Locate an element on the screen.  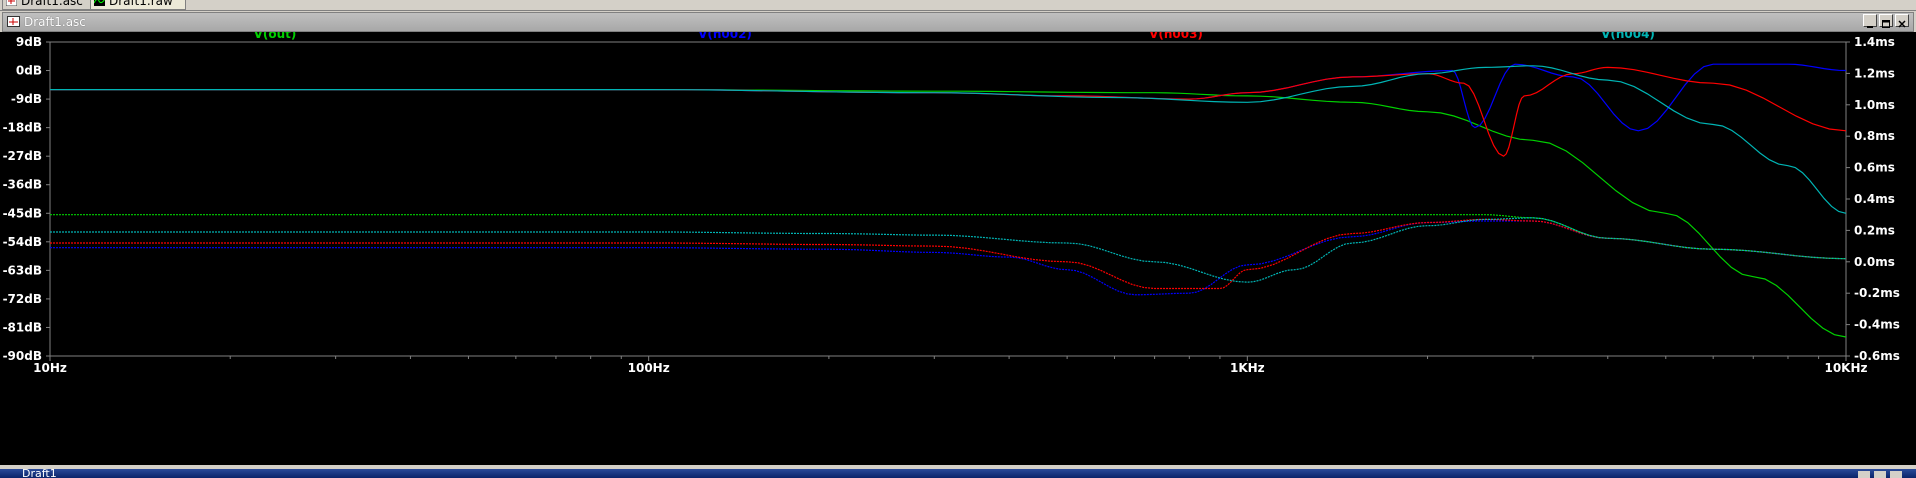
close-button is located at coordinates (1902, 21).